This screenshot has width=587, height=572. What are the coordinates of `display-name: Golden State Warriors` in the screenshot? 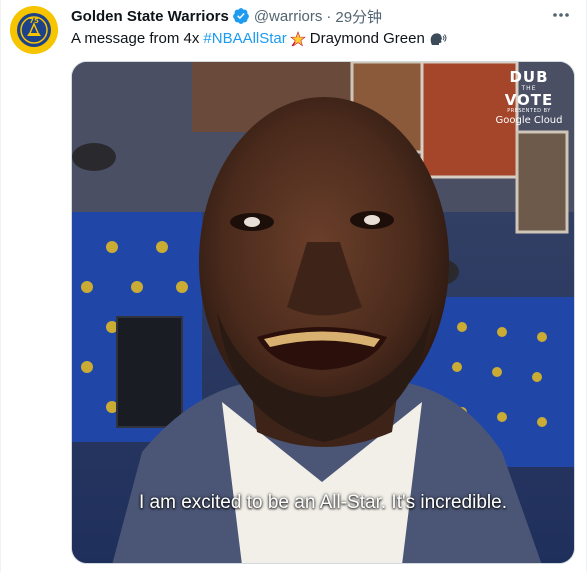 It's located at (150, 16).